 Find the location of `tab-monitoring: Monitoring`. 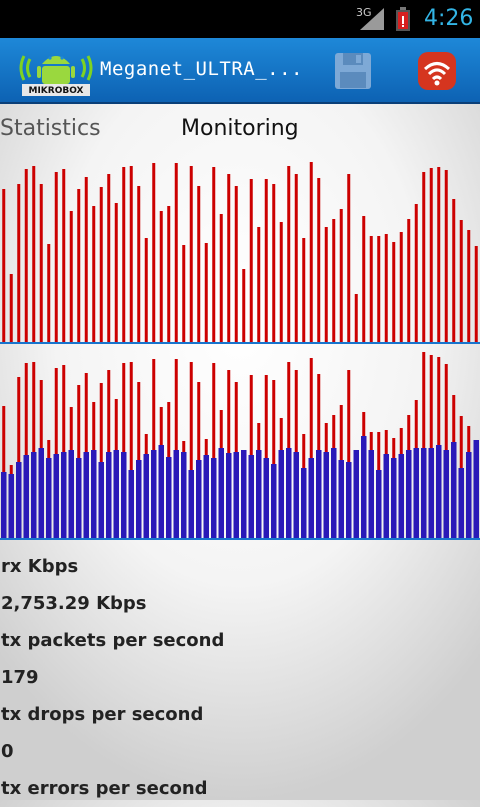

tab-monitoring: Monitoring is located at coordinates (240, 128).